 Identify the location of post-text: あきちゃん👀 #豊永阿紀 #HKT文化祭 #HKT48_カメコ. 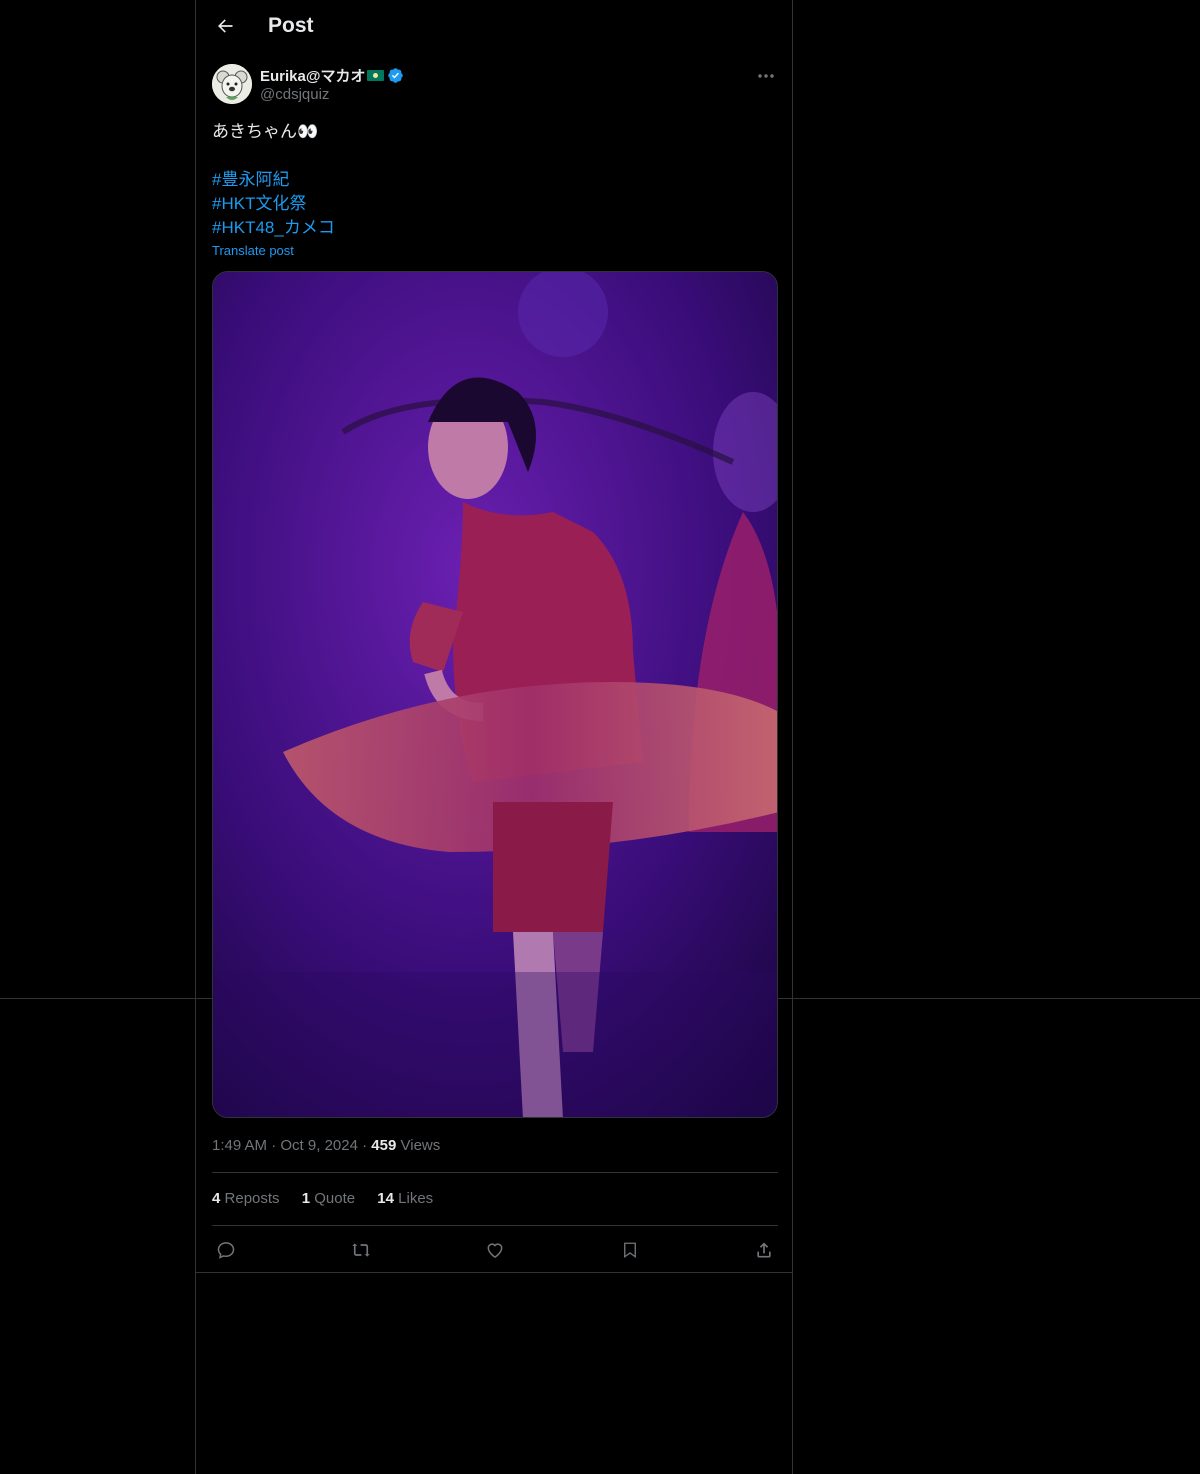
(495, 180).